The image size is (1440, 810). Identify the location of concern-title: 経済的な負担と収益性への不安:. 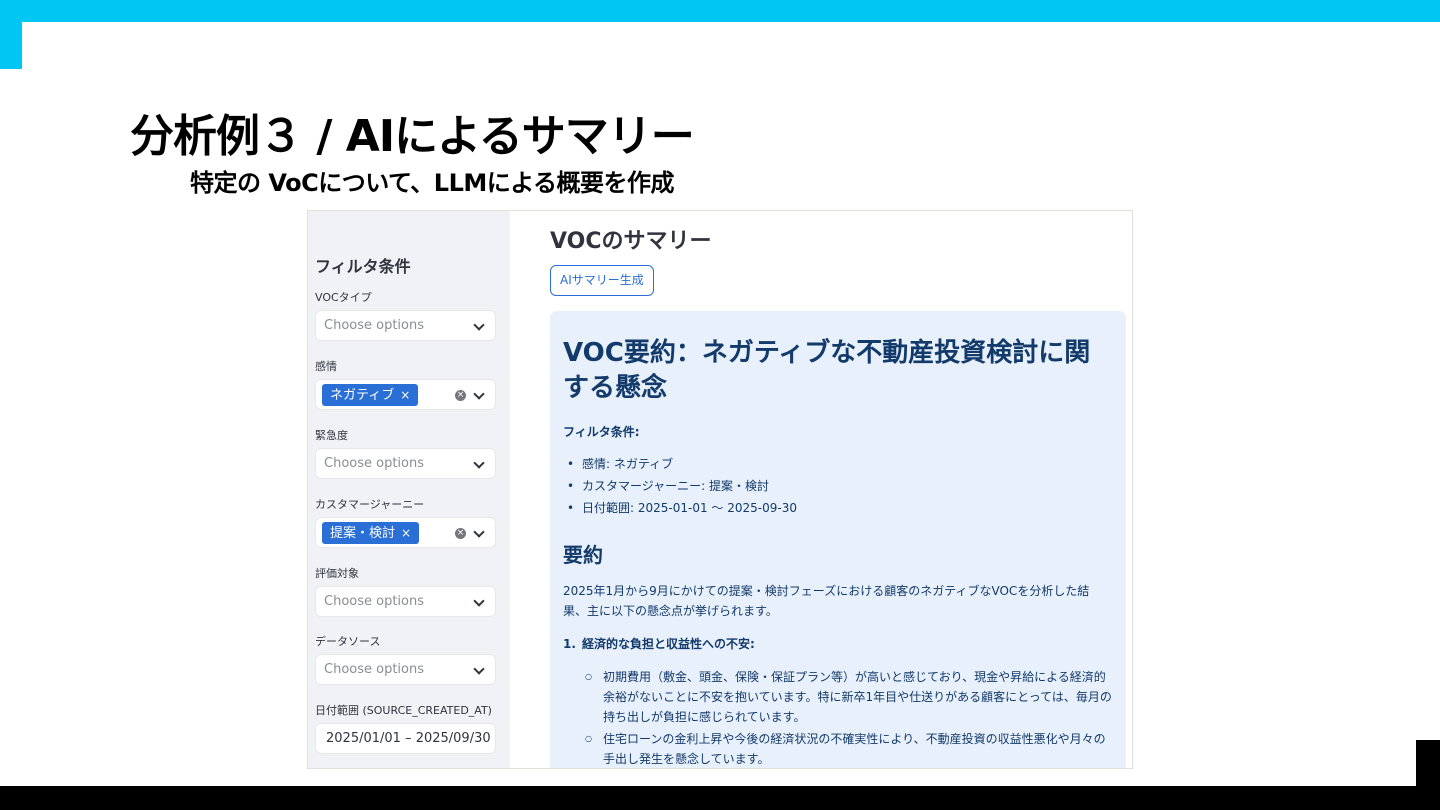
(668, 644).